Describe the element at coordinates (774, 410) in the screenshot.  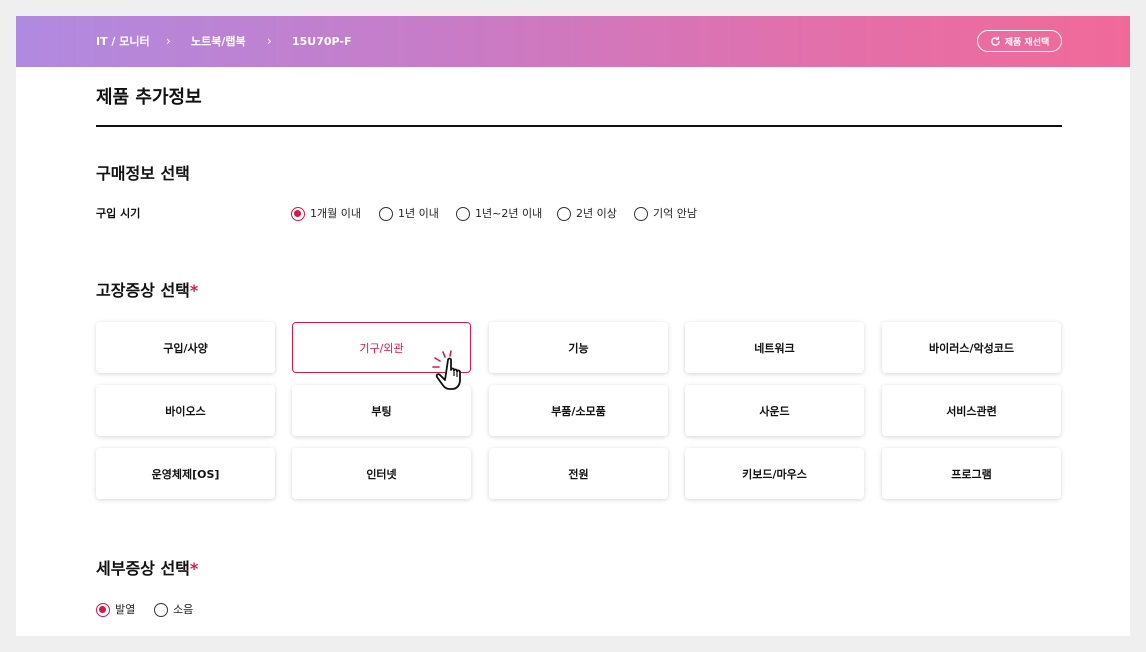
I see `symptom-button-sound: 사운드` at that location.